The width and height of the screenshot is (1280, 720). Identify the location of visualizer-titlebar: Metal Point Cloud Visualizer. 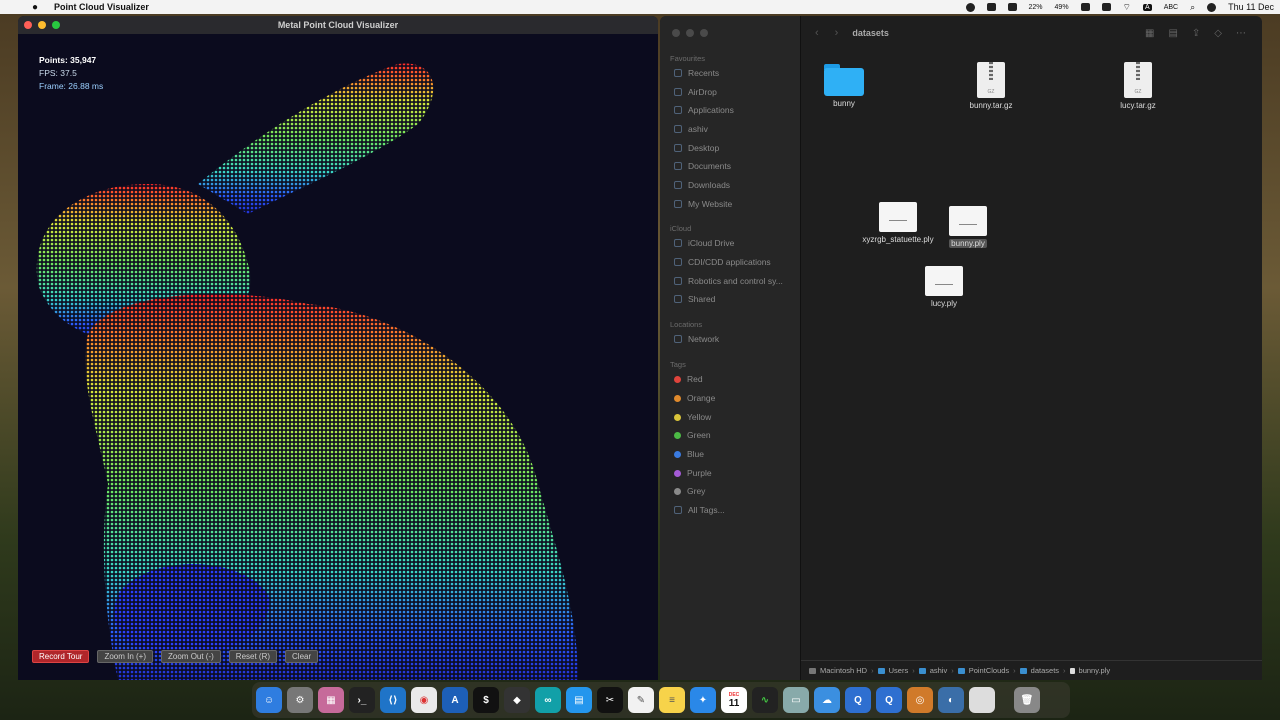
(338, 25).